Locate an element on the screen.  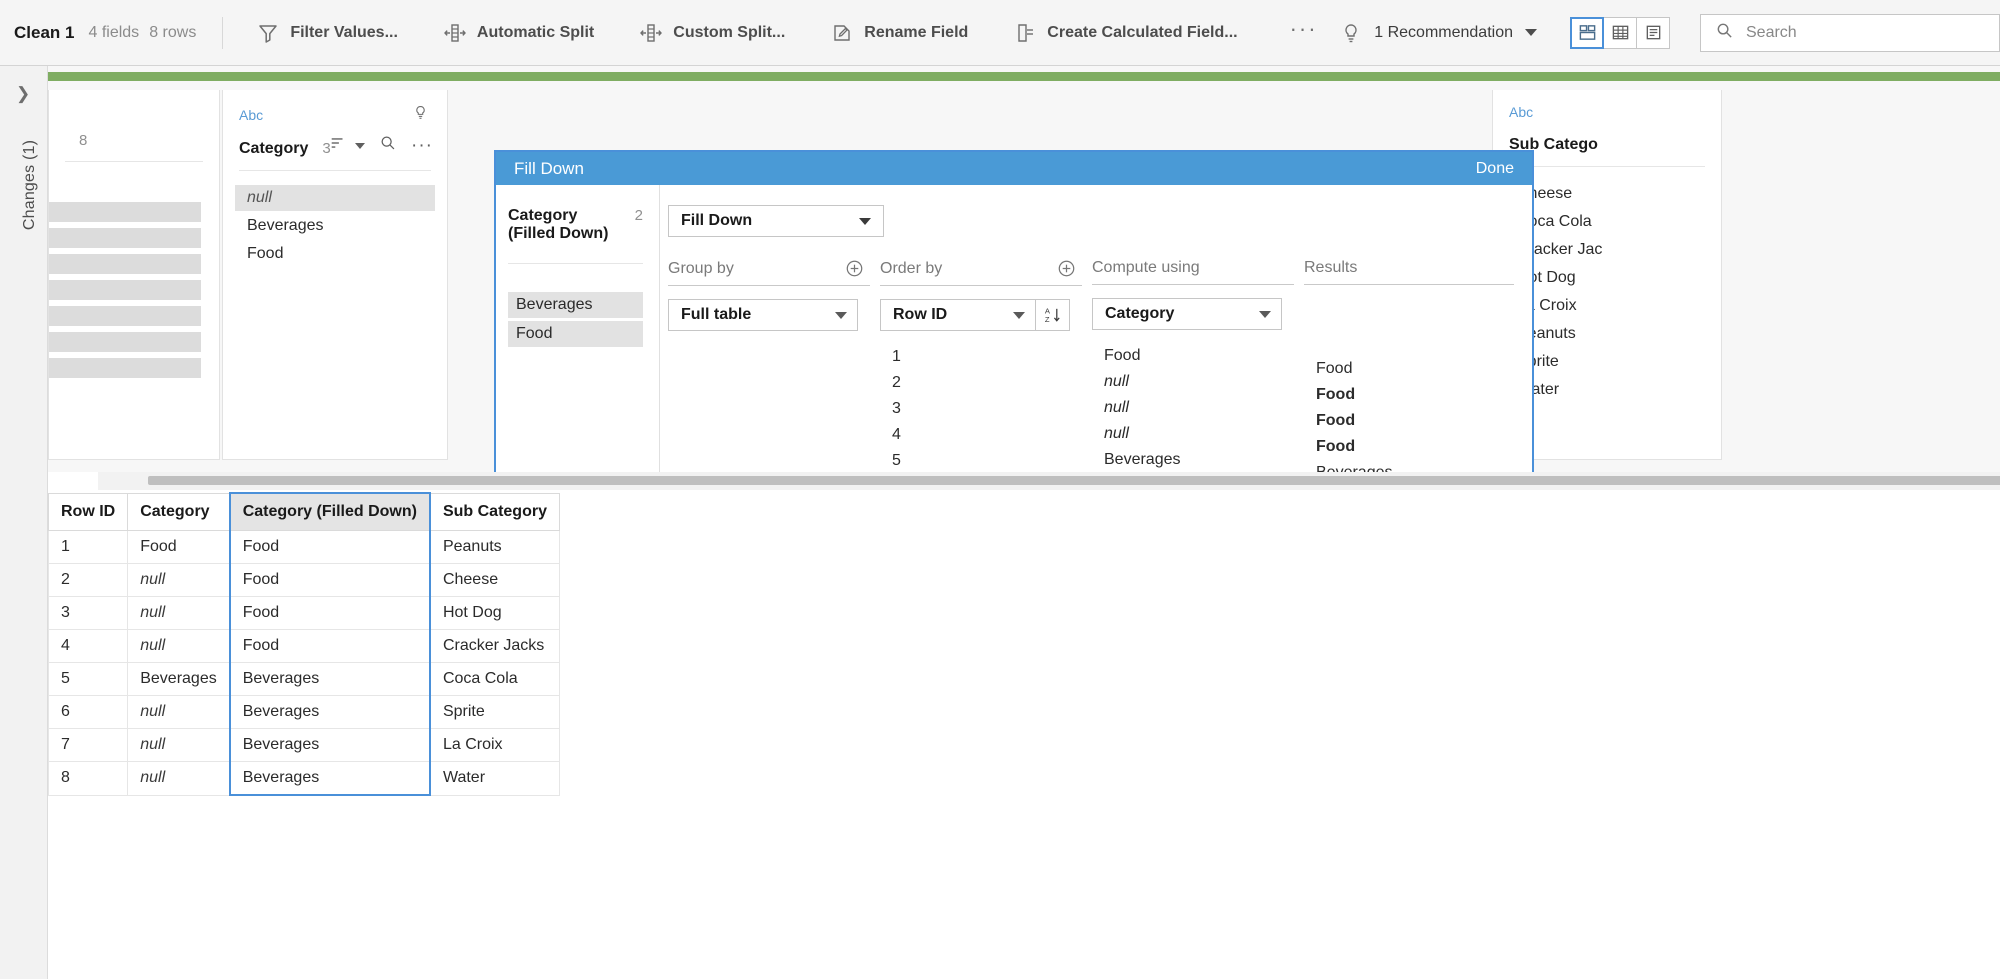
table-row: 5 Beverages Beverages Coca Cola is located at coordinates (303, 679).